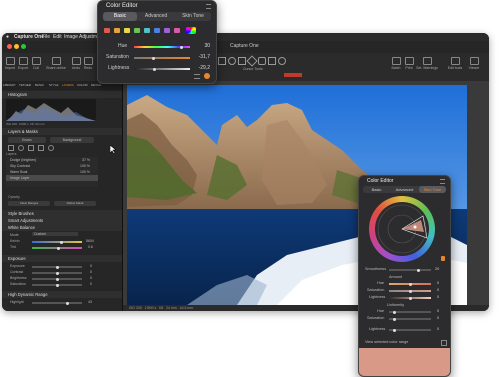  I want to click on minimize-window-button, so click(16, 46).